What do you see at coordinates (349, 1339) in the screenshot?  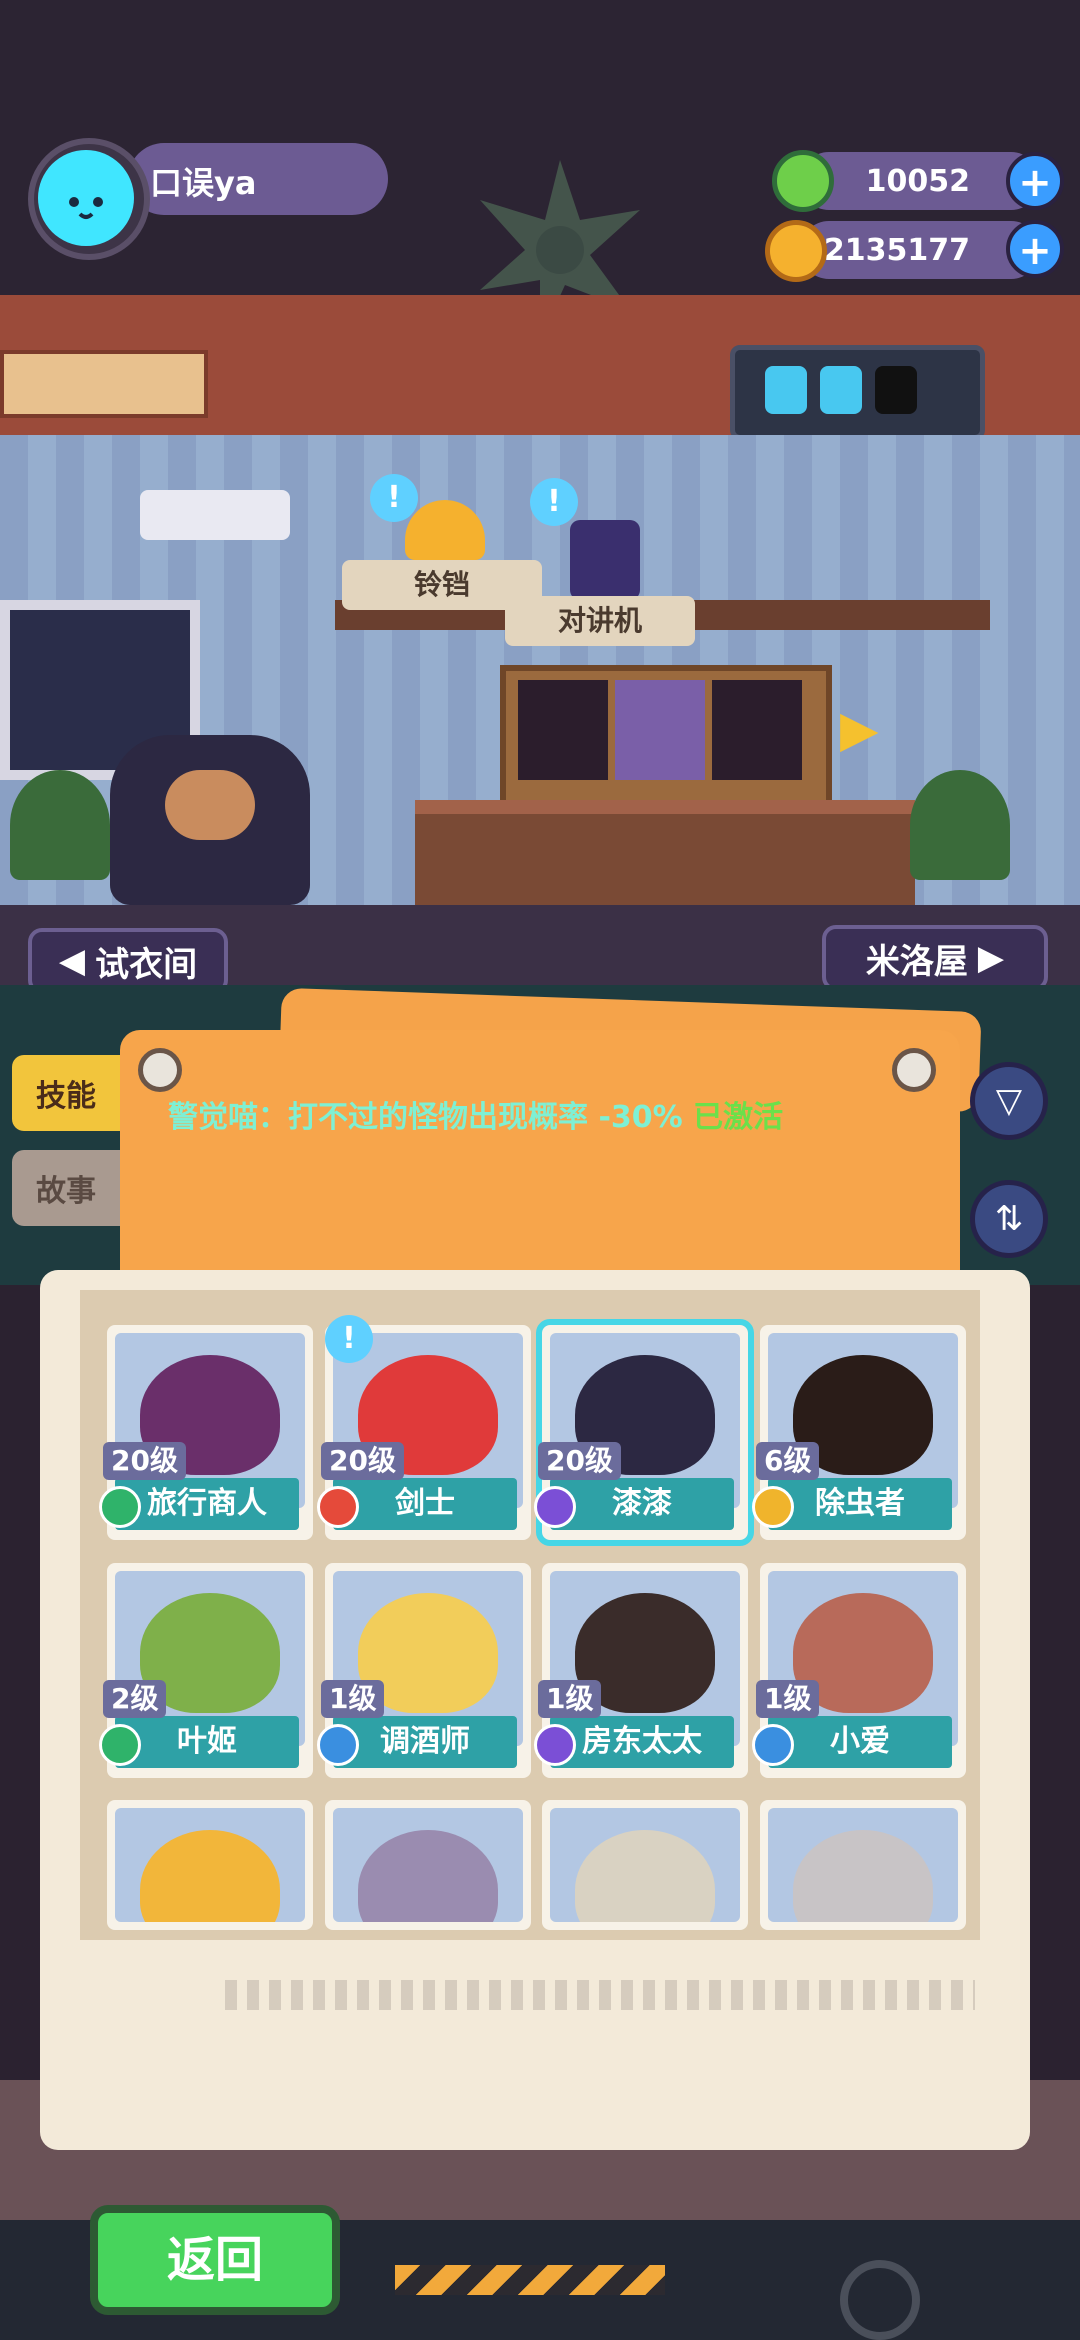 I see `character-alert-icon: !` at bounding box center [349, 1339].